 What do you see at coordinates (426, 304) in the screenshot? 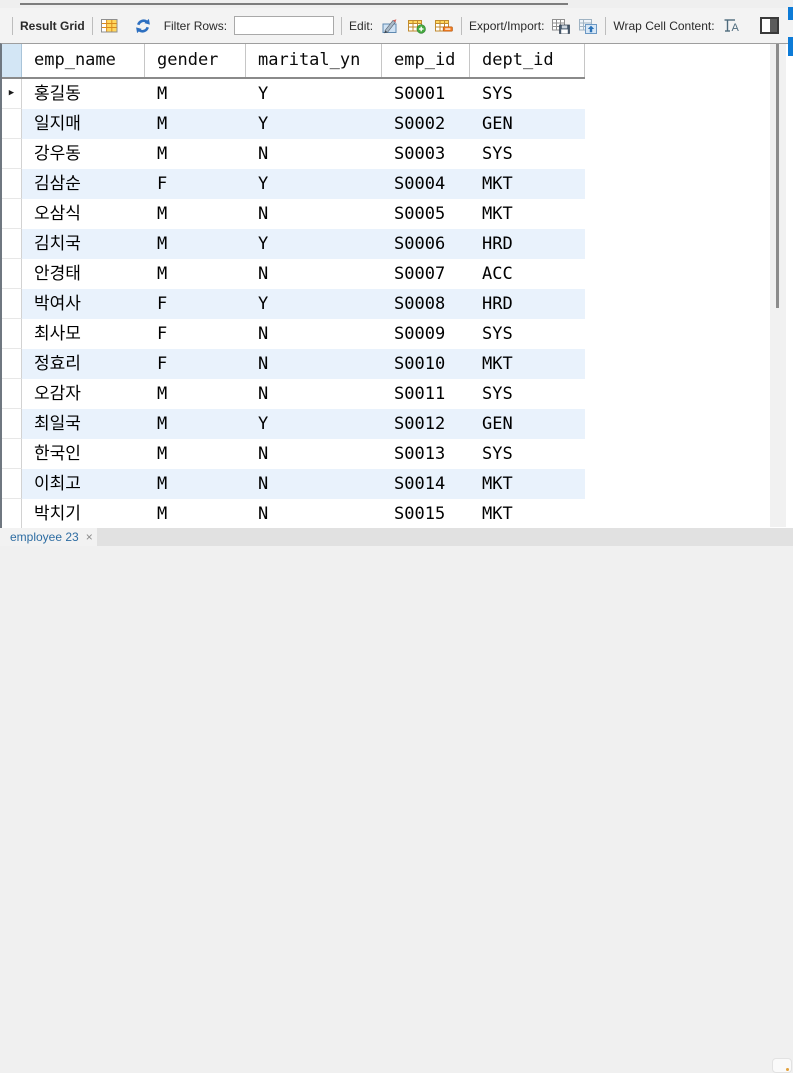
I see `cell: S0008` at bounding box center [426, 304].